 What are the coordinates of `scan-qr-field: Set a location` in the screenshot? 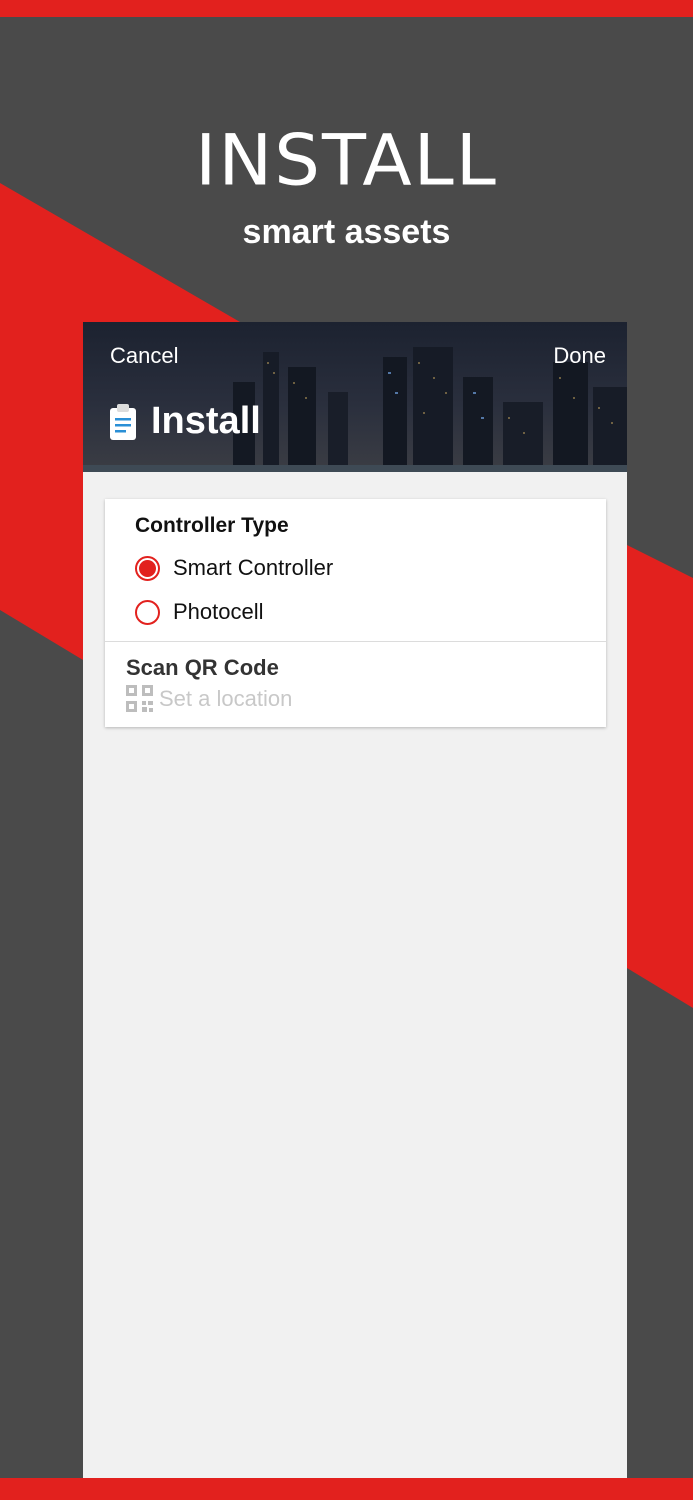 It's located at (209, 698).